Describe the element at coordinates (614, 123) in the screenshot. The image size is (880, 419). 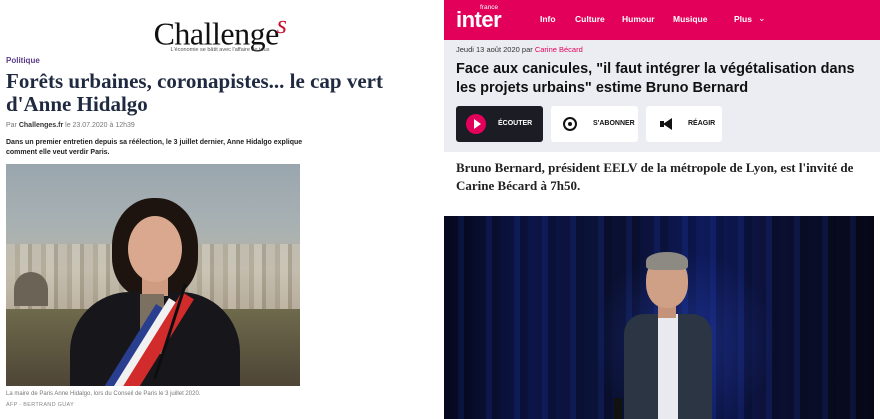
I see `subscribe-label: S'ABONNER` at that location.